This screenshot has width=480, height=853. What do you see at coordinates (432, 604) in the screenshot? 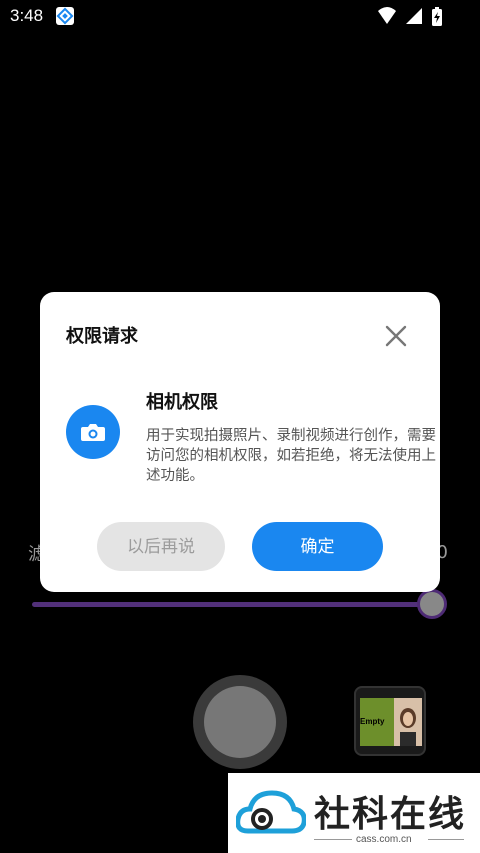
I see `filter-slider-thumb` at bounding box center [432, 604].